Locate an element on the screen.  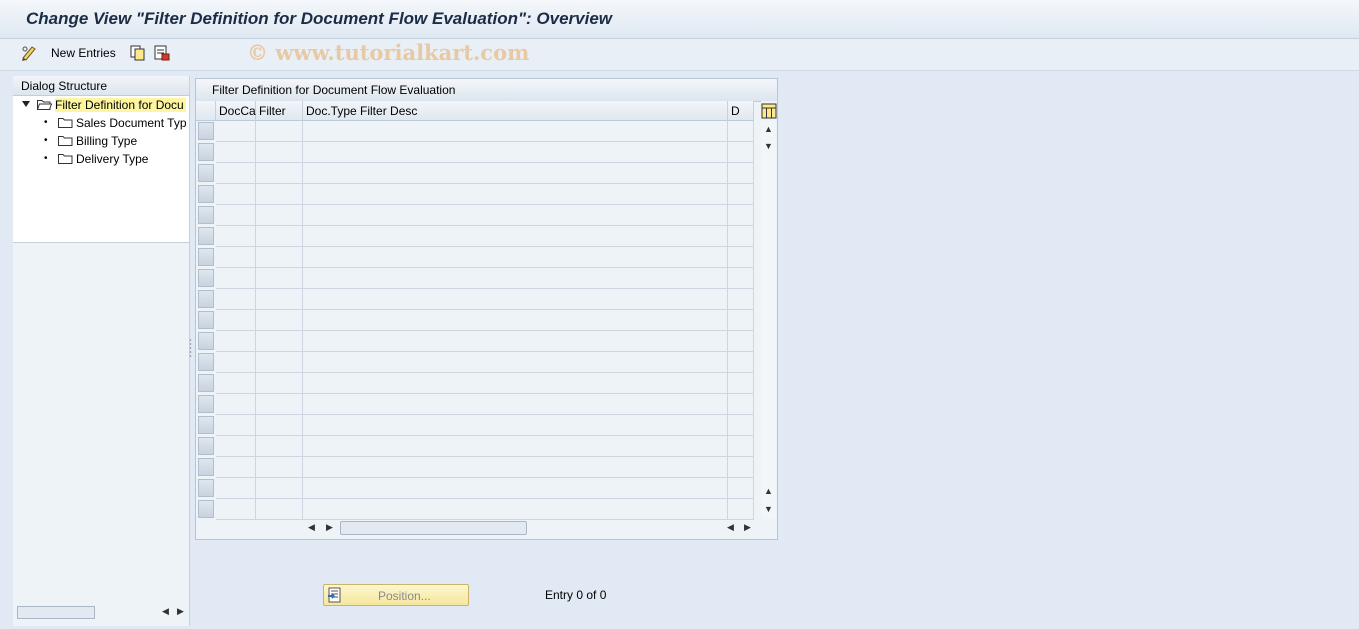
tree-node-sales-document-type: • Sales Document Typ is located at coordinates (101, 123).